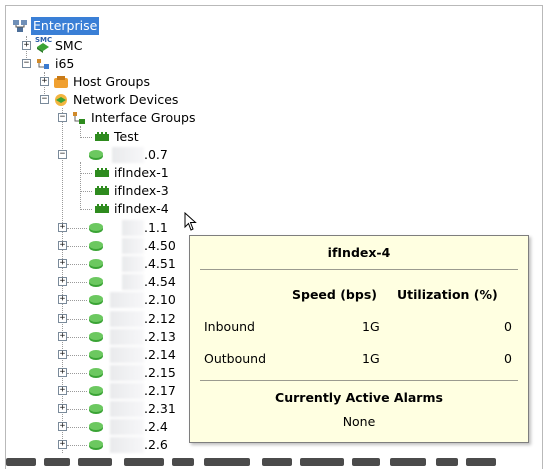 This screenshot has width=544, height=469. Describe the element at coordinates (235, 358) in the screenshot. I see `outbound-label: Outbound` at that location.